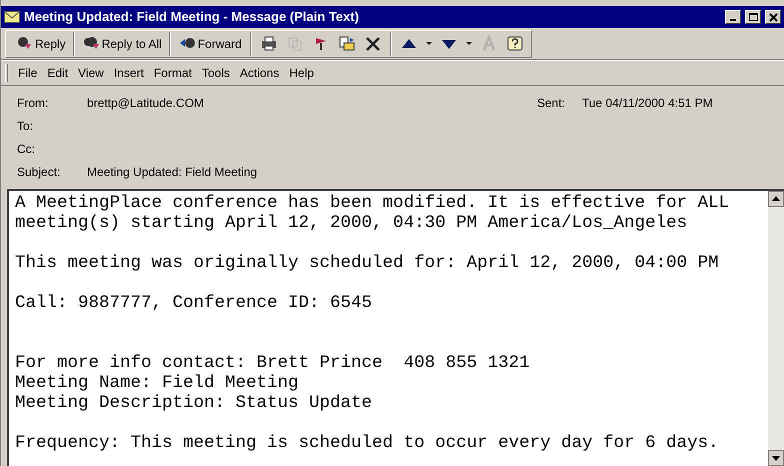 This screenshot has width=784, height=466. What do you see at coordinates (367, 443) in the screenshot?
I see `body-text-line: Frequency: This meeting is scheduled to occur every day for 6 days.` at bounding box center [367, 443].